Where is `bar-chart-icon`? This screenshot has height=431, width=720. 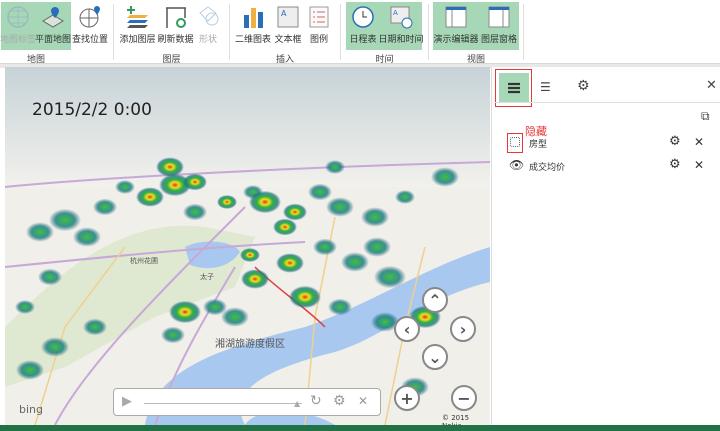
bar-chart-icon is located at coordinates (253, 17).